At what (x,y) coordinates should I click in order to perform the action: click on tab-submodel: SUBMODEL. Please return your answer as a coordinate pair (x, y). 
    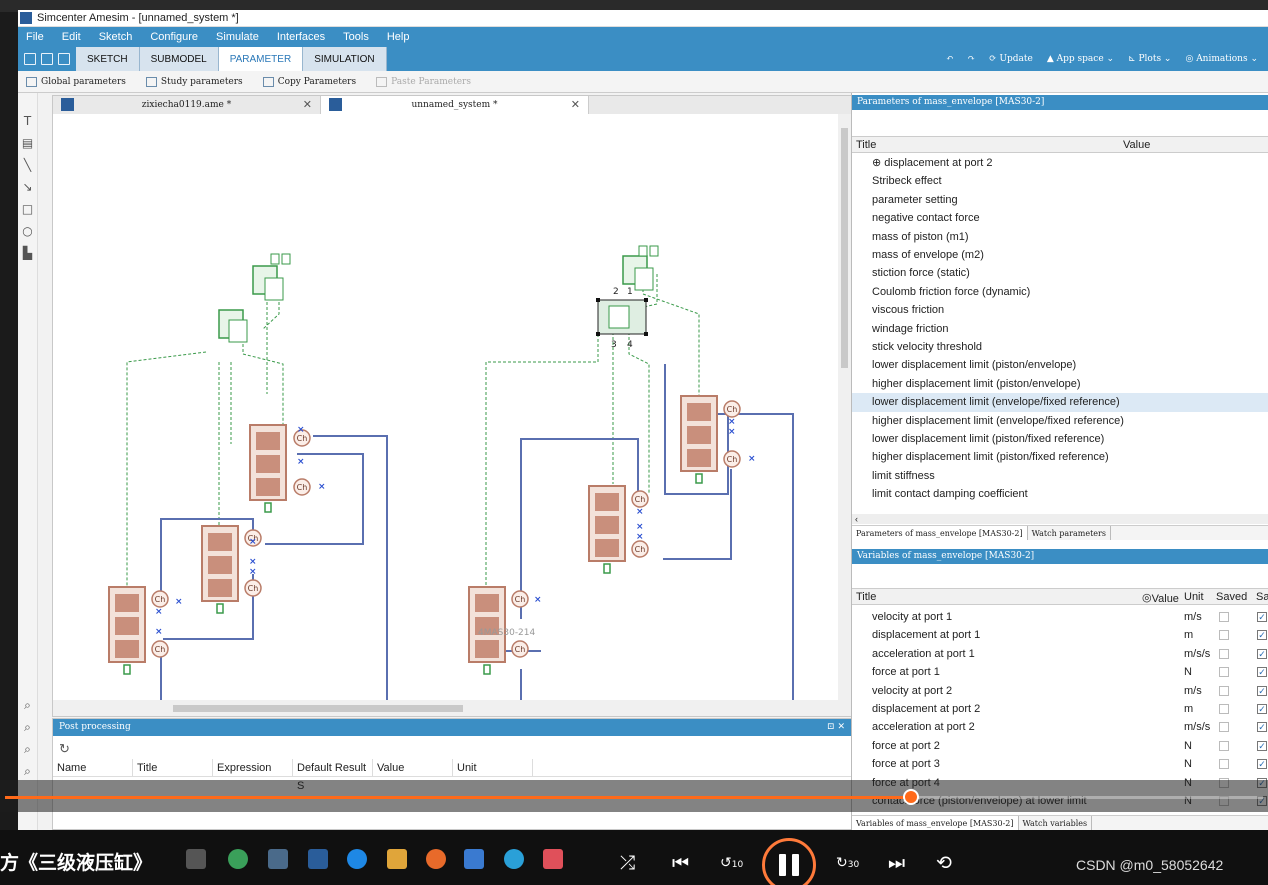
    Looking at the image, I should click on (179, 59).